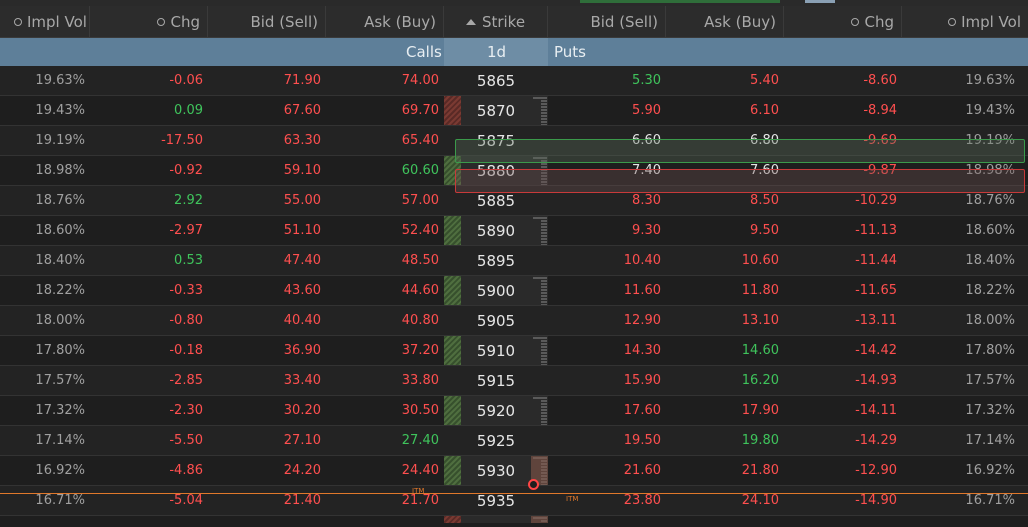 The image size is (1028, 527). Describe the element at coordinates (604, 260) in the screenshot. I see `put-bid: 10.40` at that location.